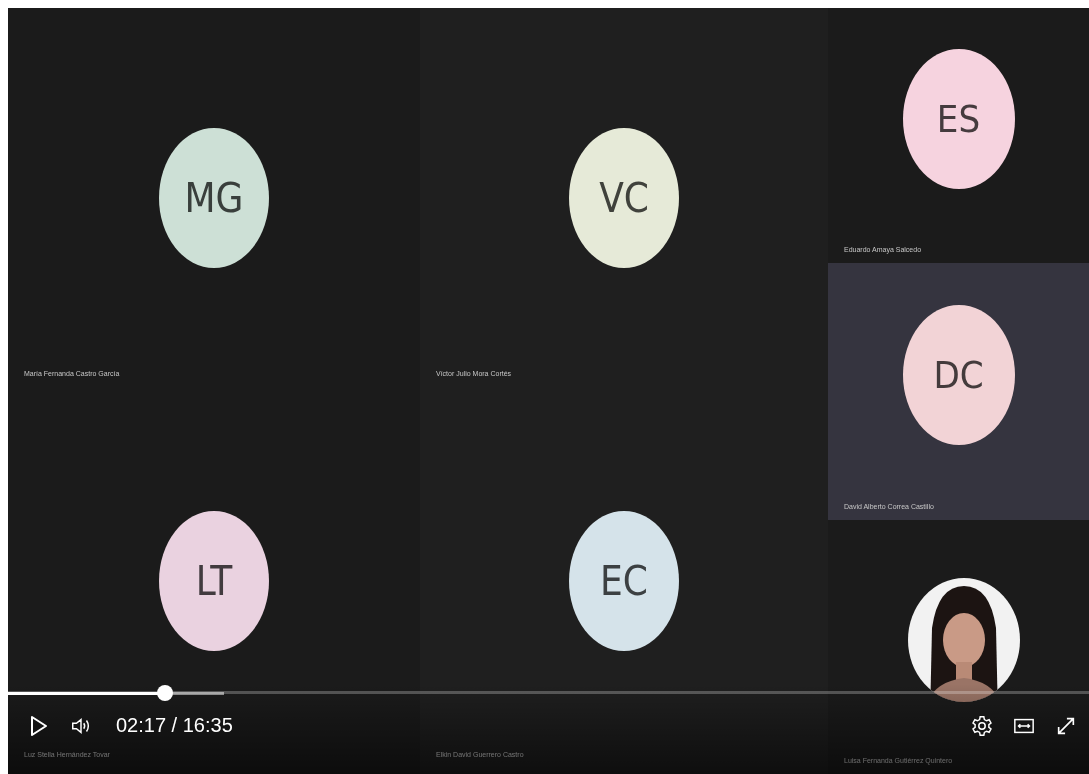  What do you see at coordinates (214, 197) in the screenshot?
I see `avatar: MG` at bounding box center [214, 197].